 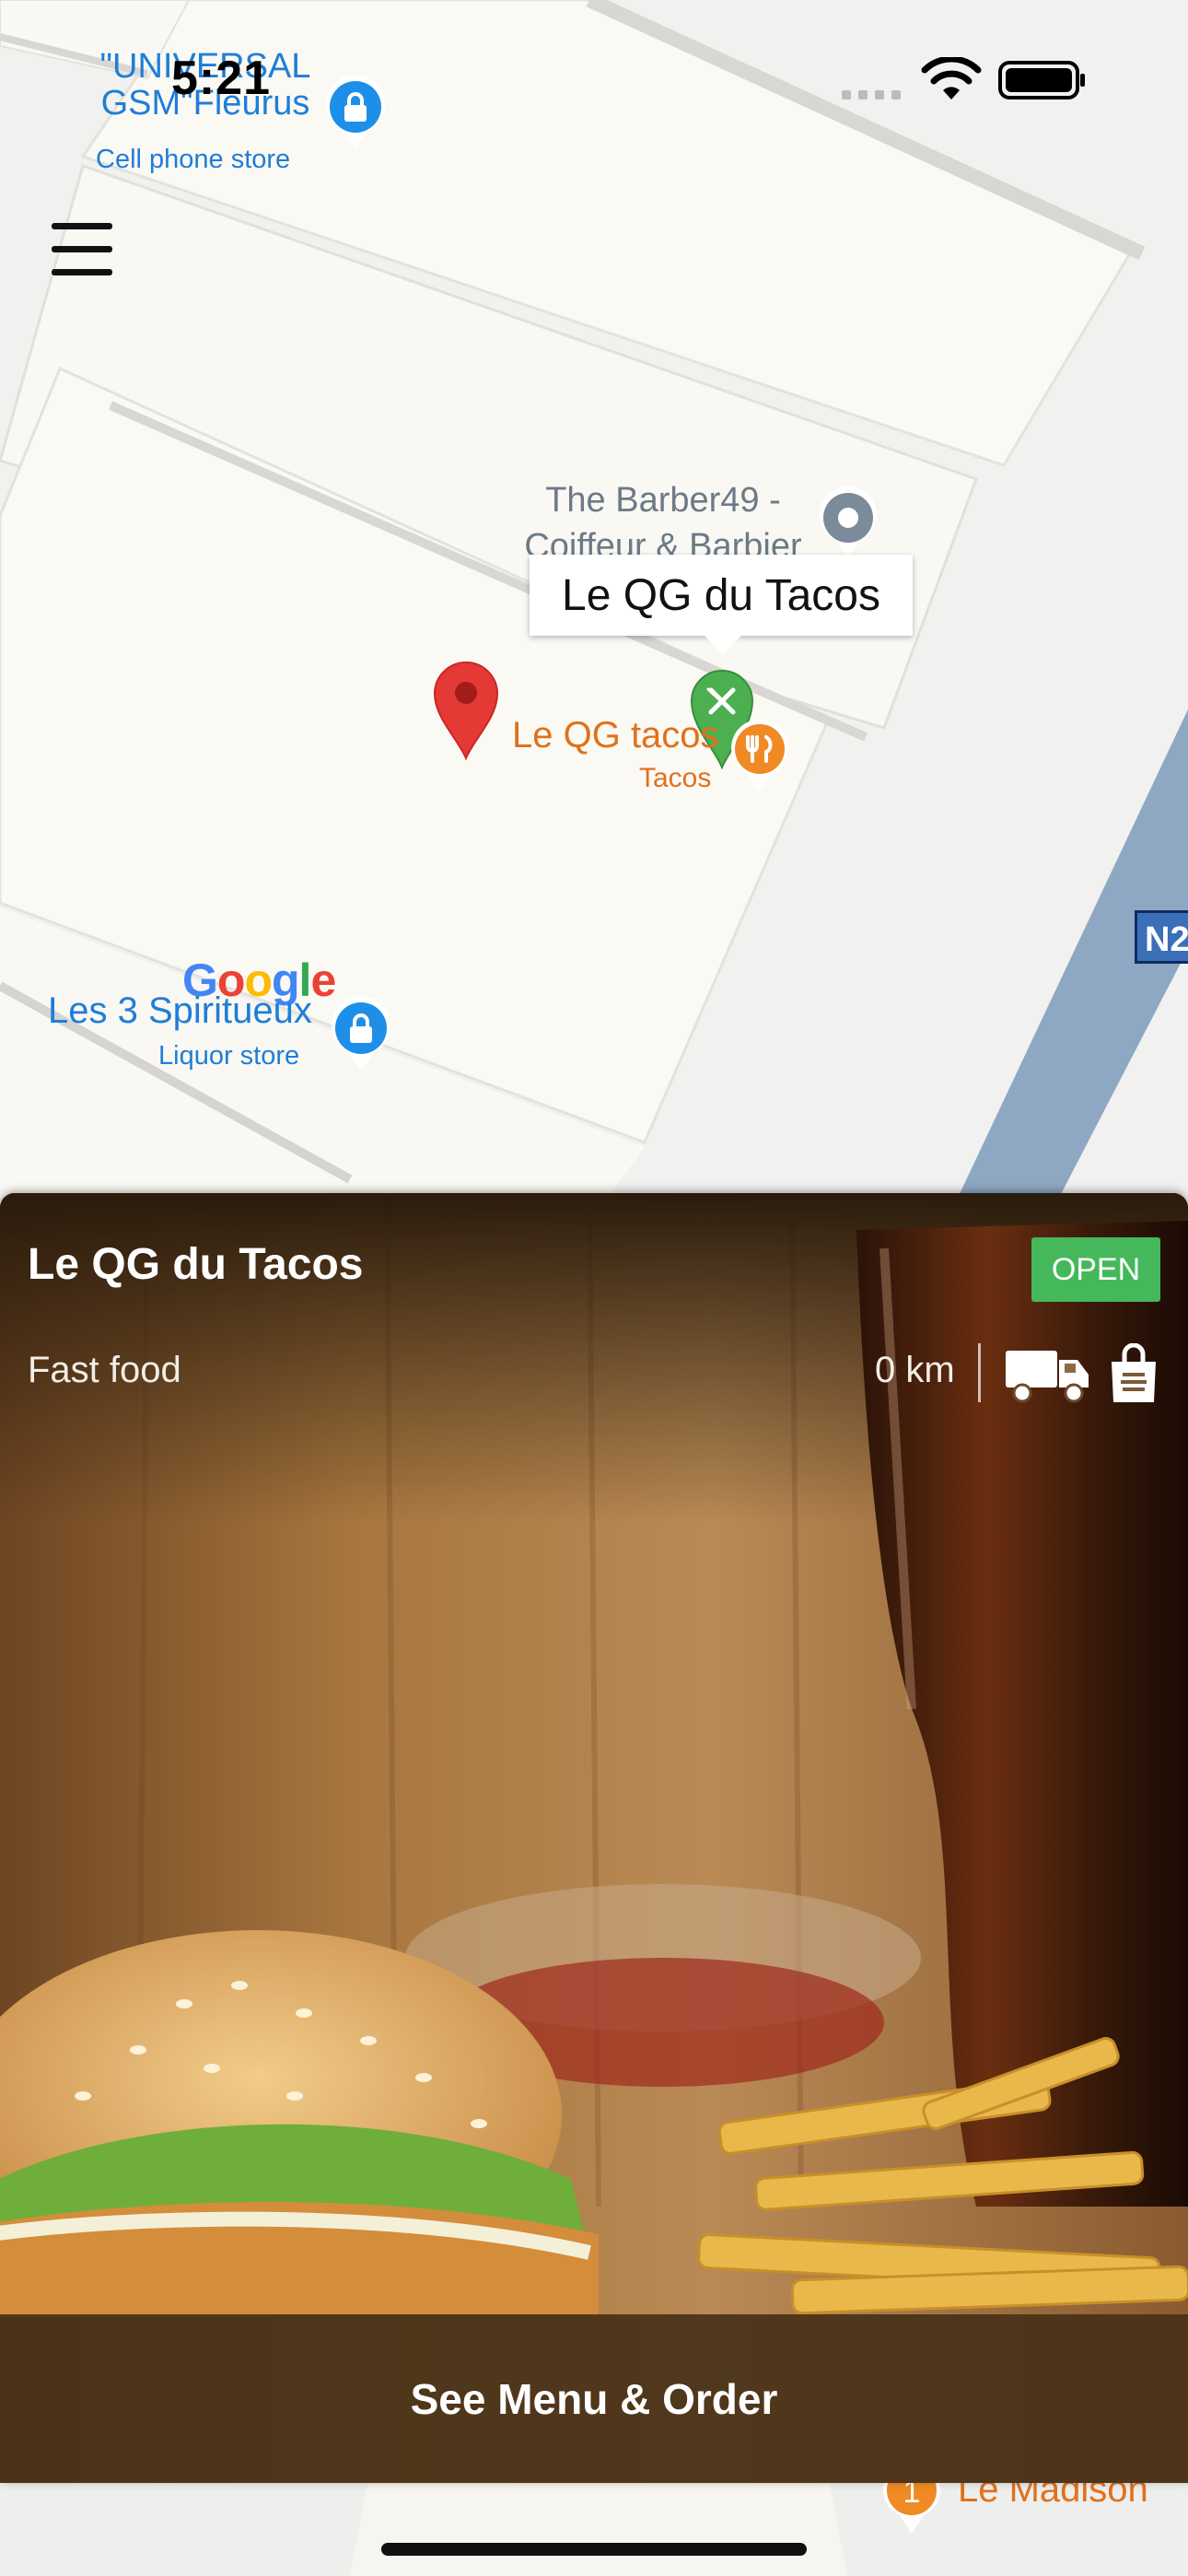 I want to click on road-shield-n2: N2, so click(x=1161, y=937).